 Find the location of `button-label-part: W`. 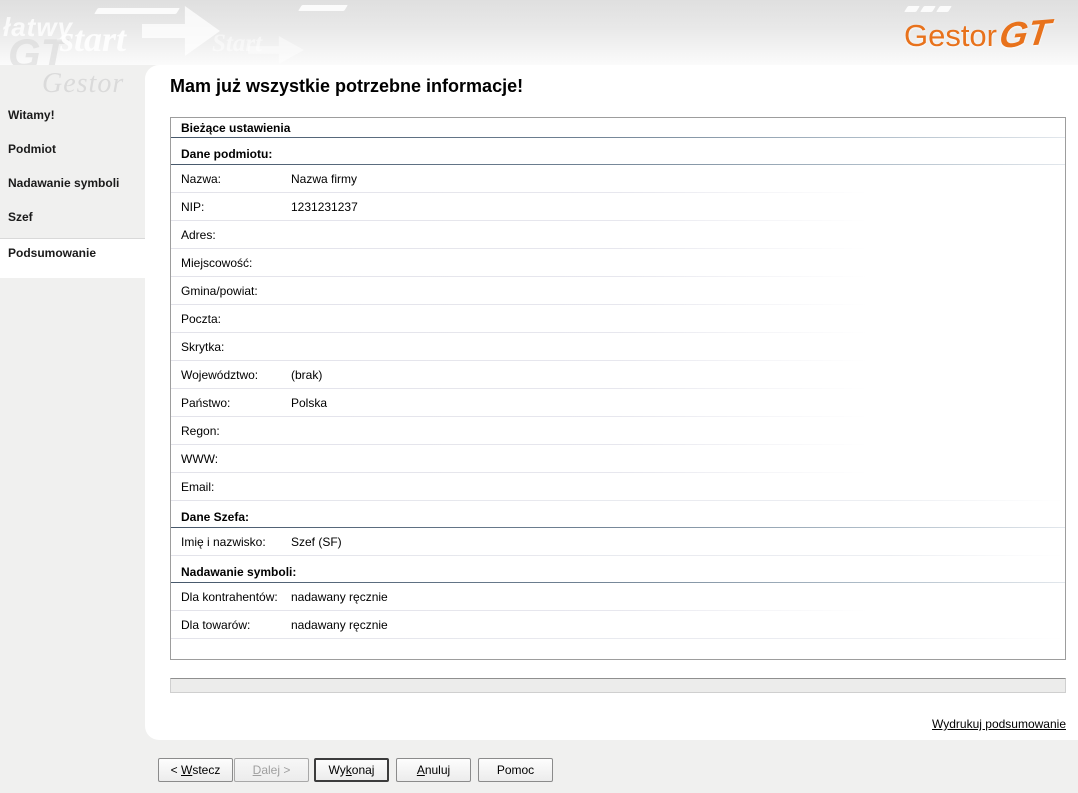

button-label-part: W is located at coordinates (187, 770).